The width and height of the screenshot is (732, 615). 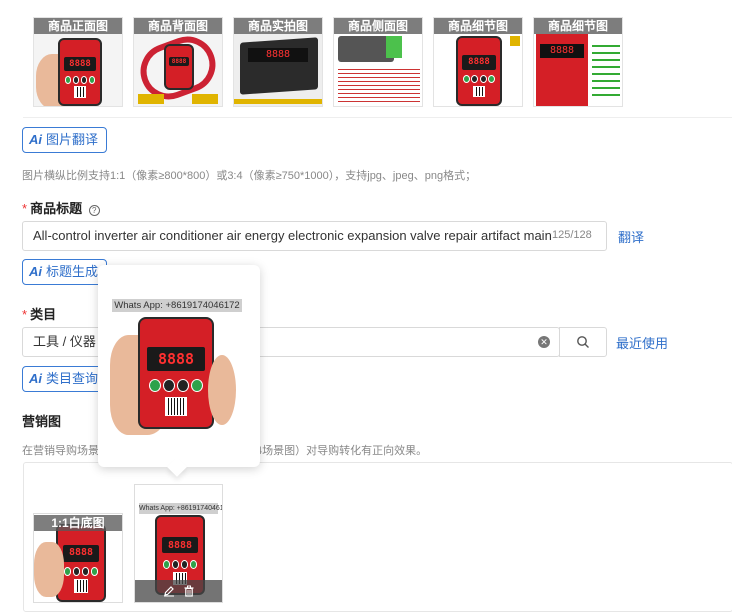 I want to click on category-query-button: Ai 类目查询, so click(x=65, y=379).